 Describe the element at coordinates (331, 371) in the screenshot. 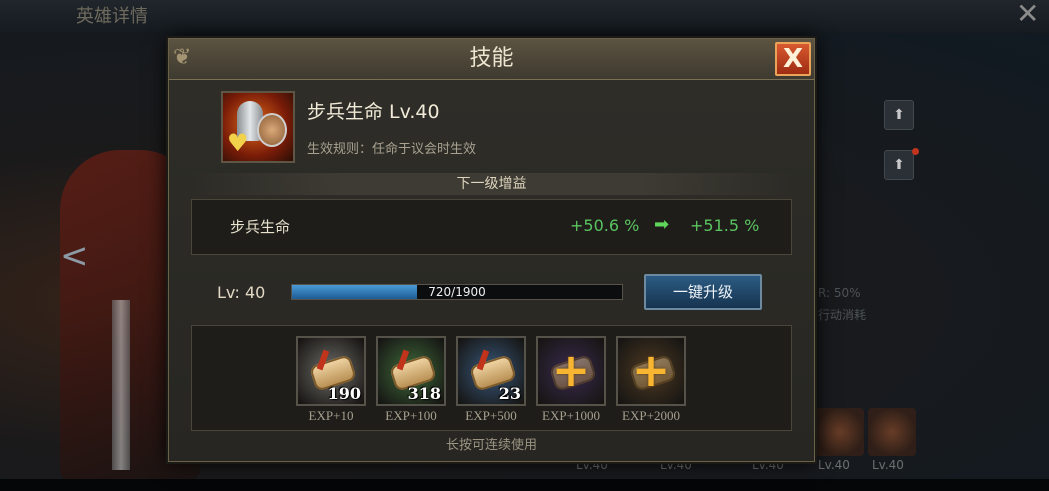

I see `exp-scroll-item: 190` at that location.